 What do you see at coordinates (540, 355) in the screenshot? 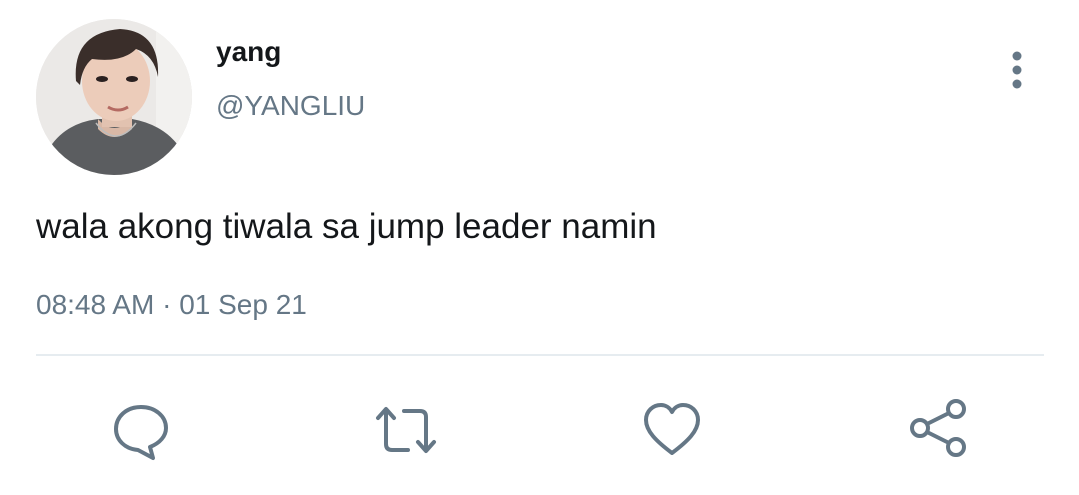
I see `divider` at bounding box center [540, 355].